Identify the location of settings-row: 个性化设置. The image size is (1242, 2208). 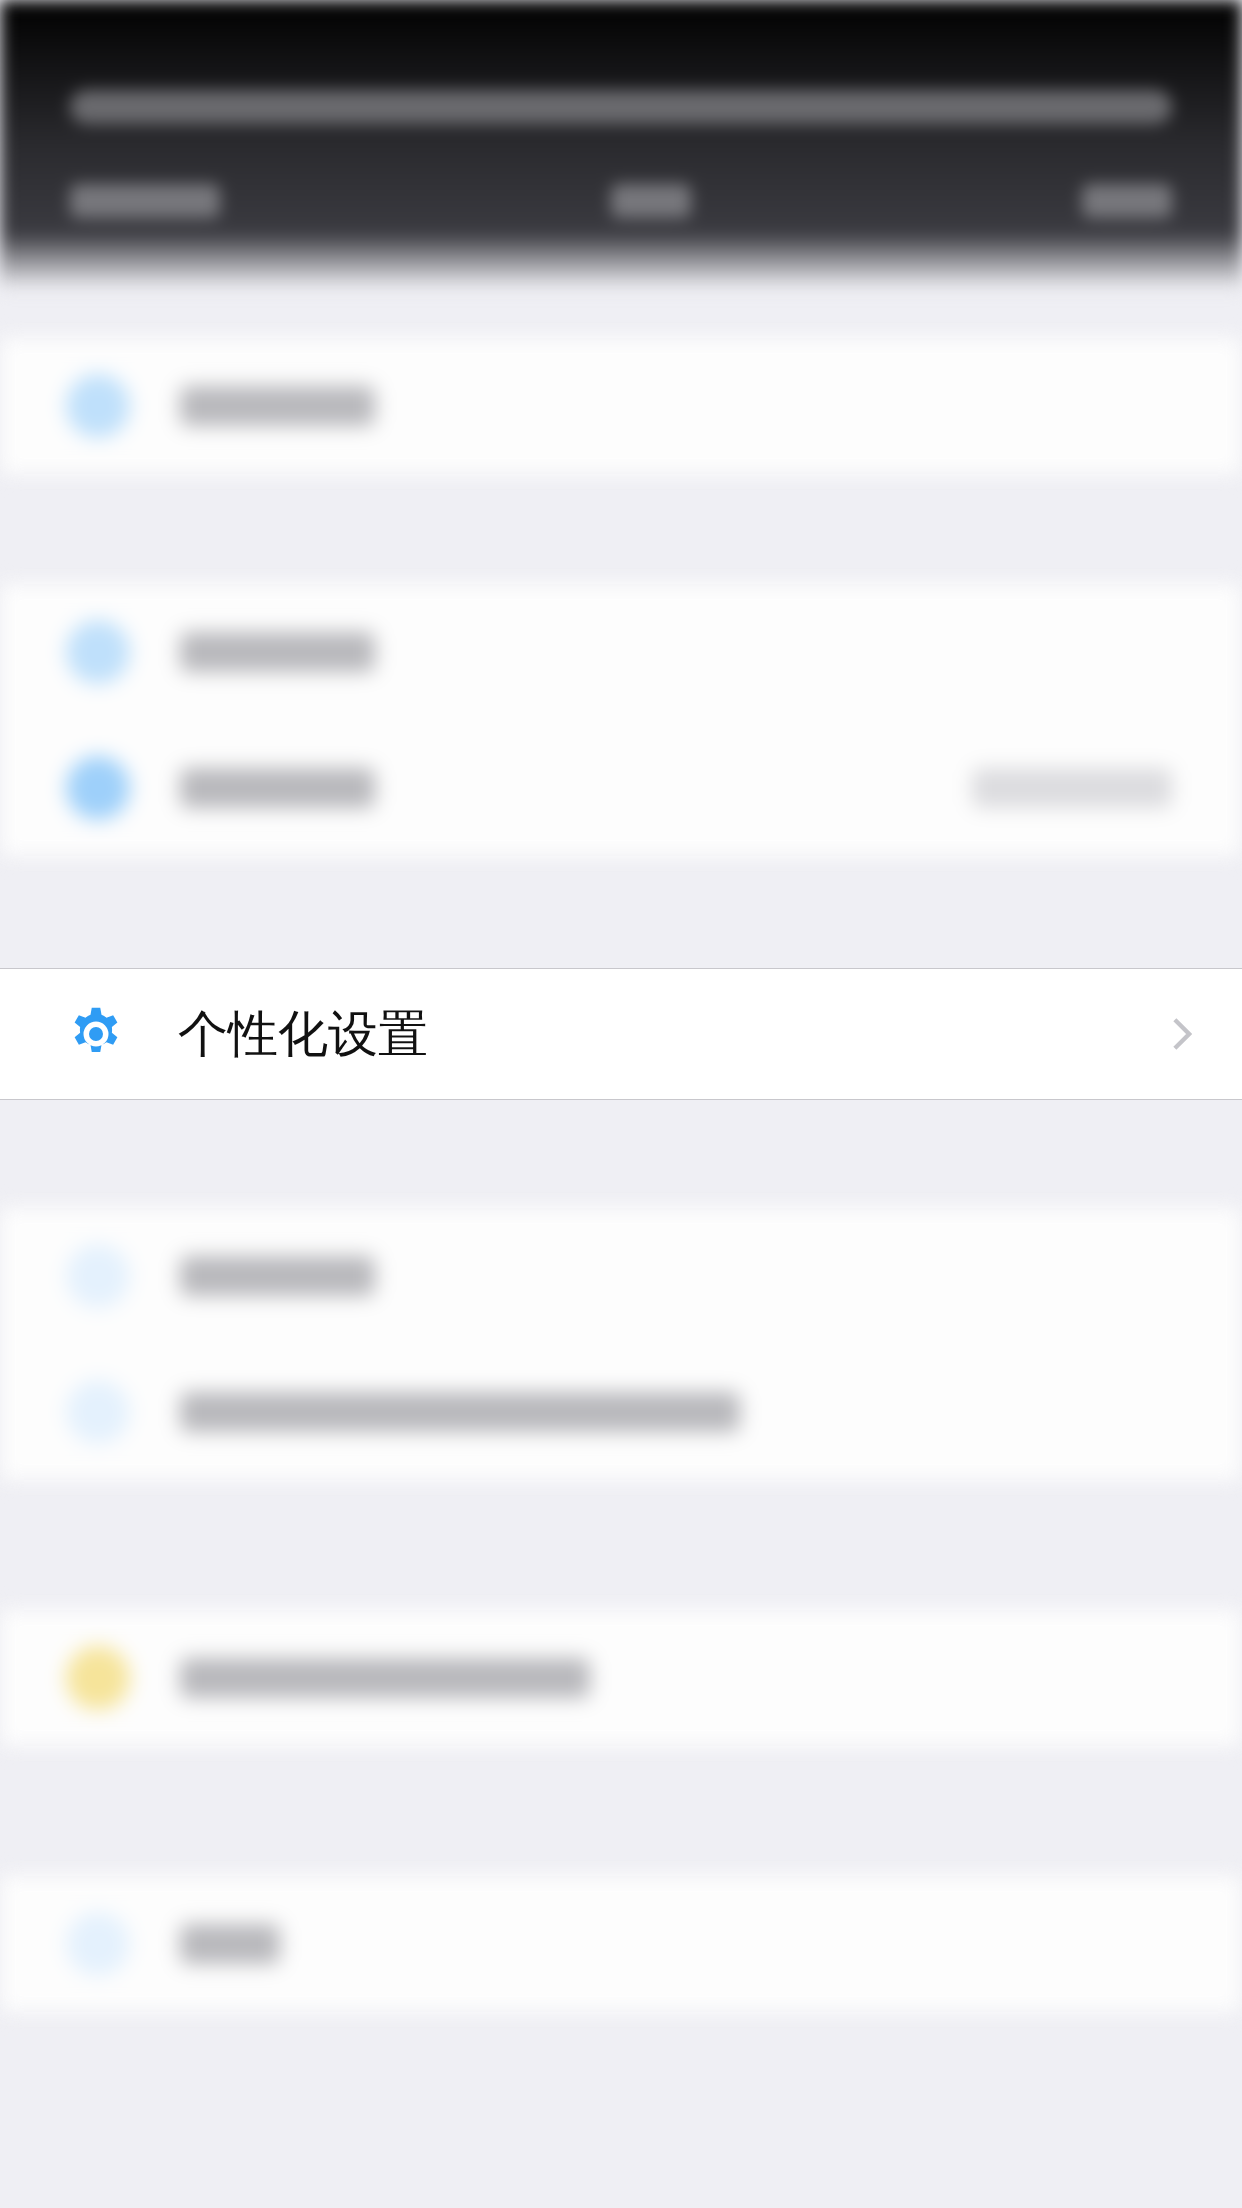
(621, 1034).